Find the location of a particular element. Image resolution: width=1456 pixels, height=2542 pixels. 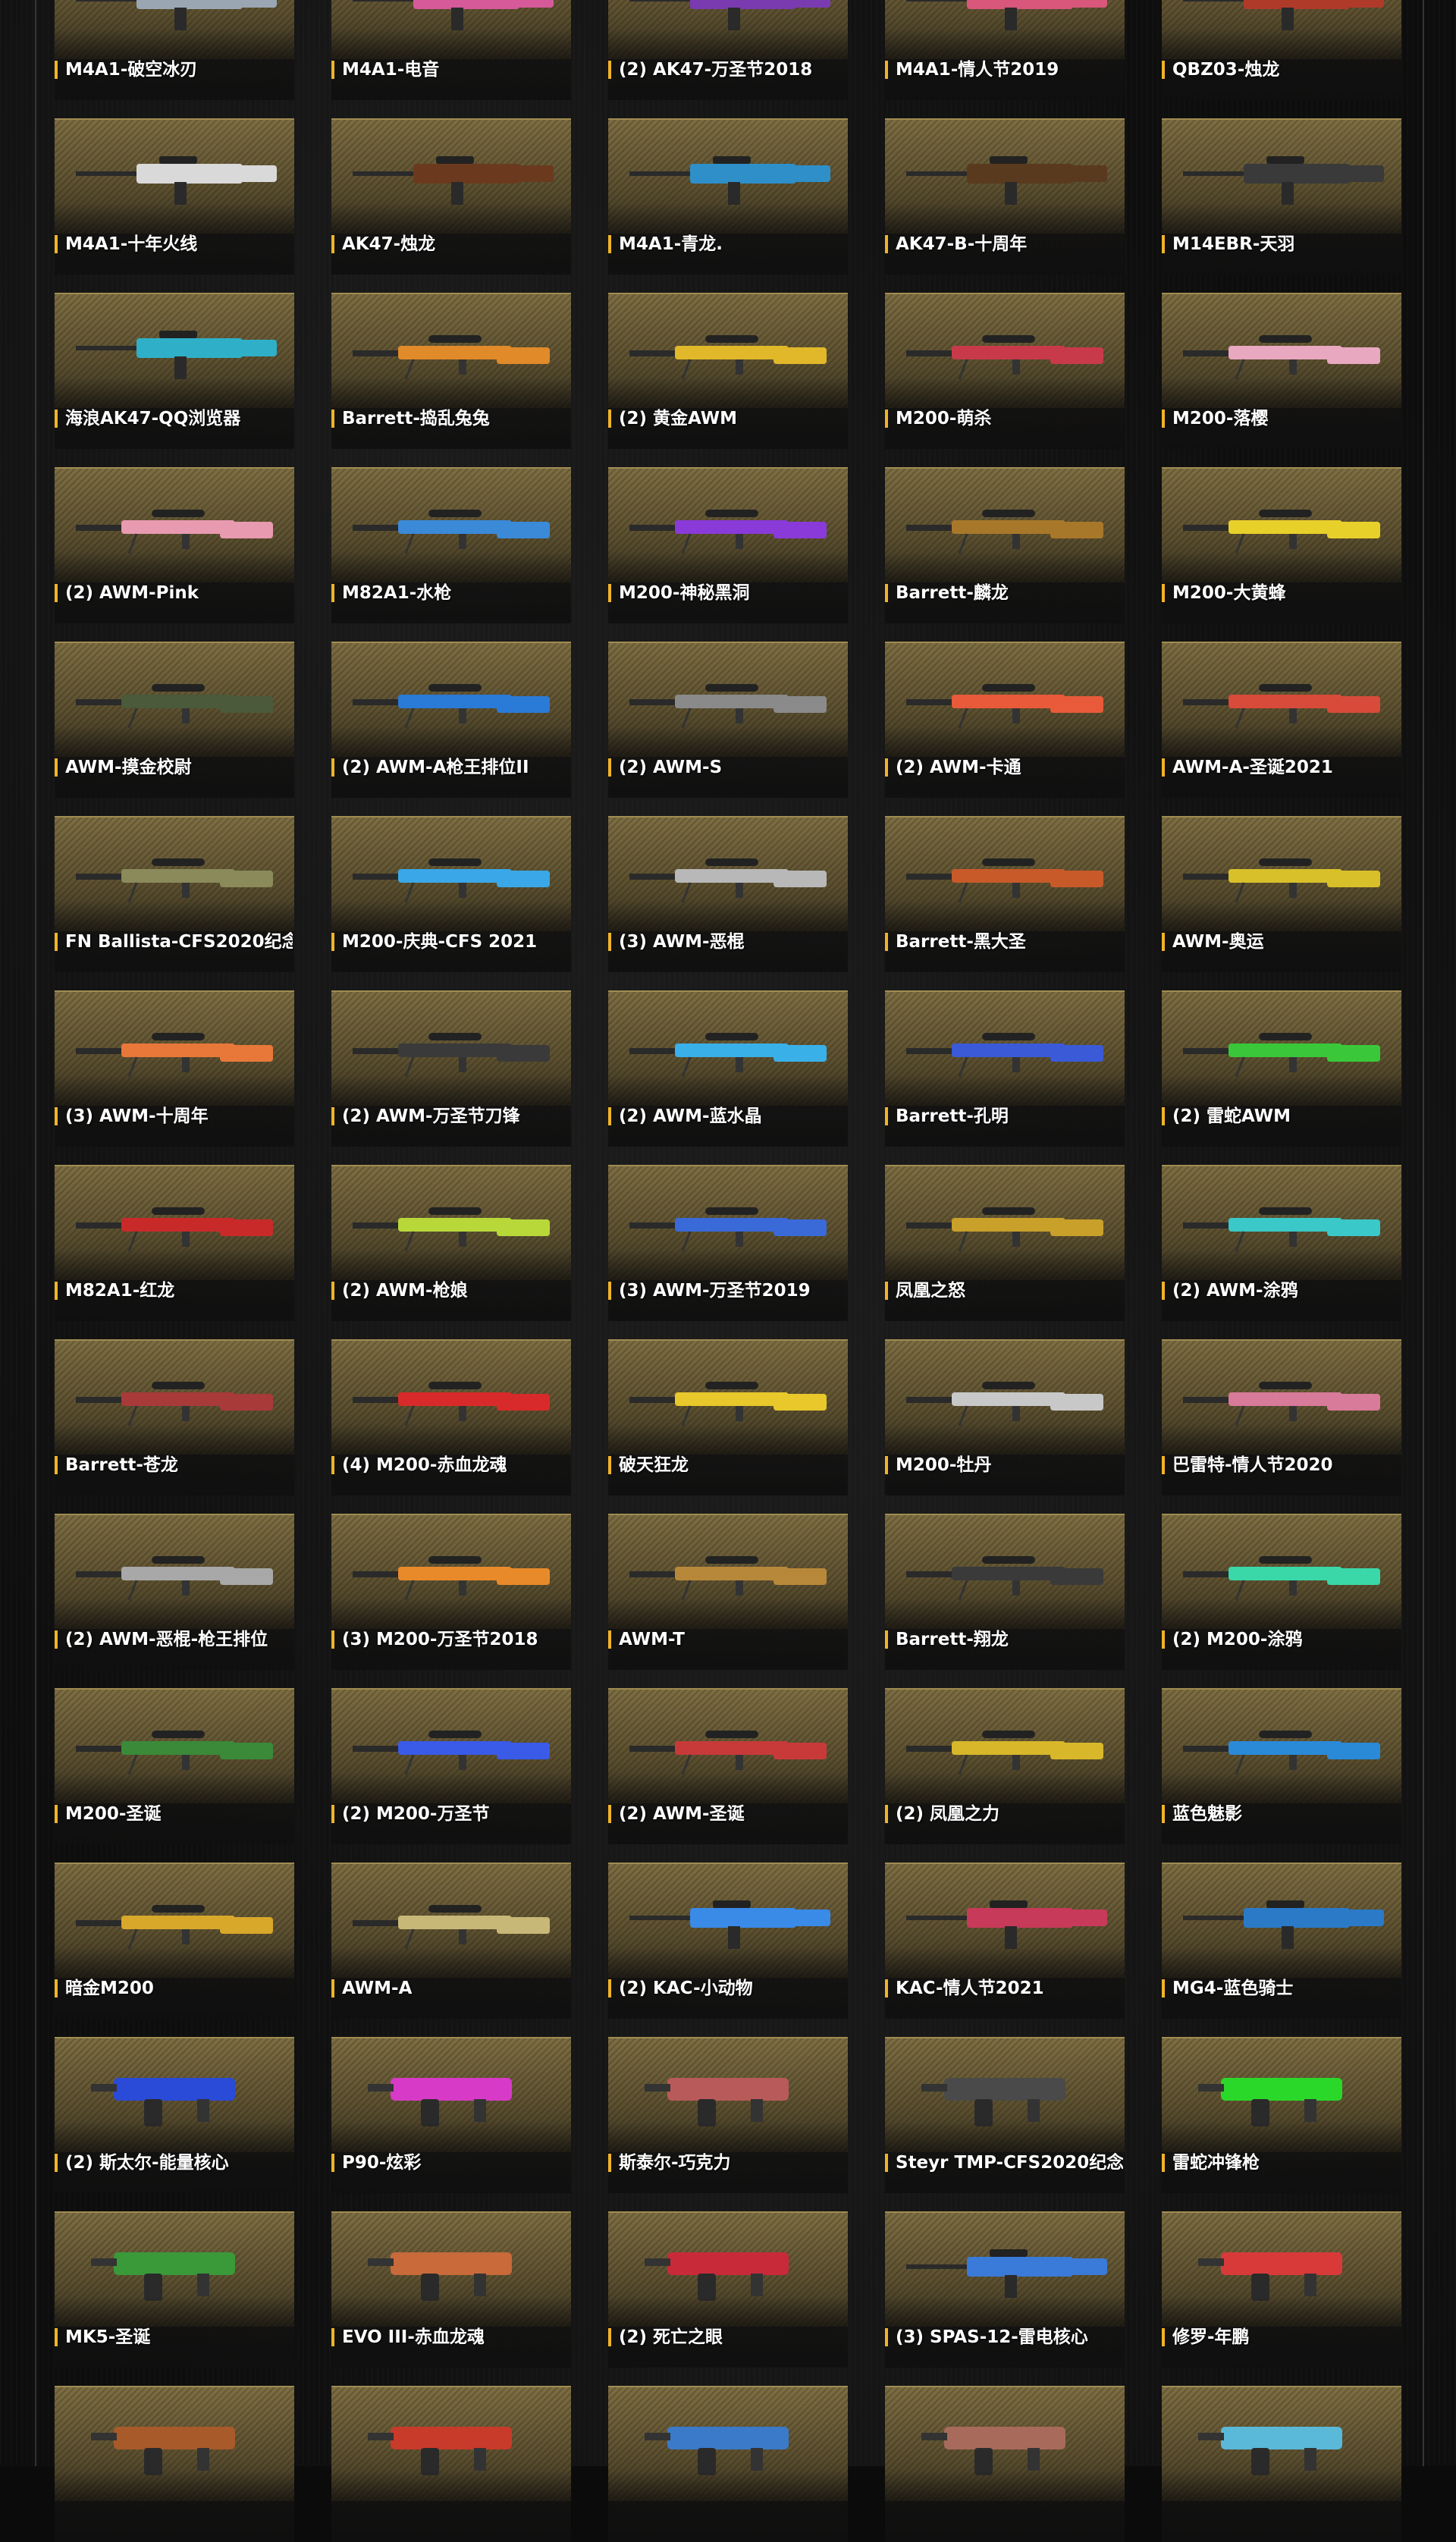

weapon-card: (2) AWM-圣诞 is located at coordinates (728, 1766).